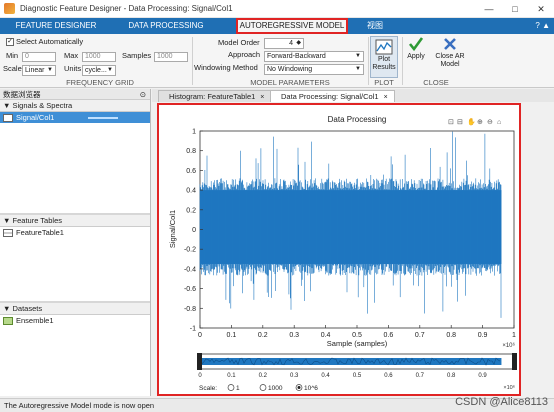  Describe the element at coordinates (384, 82) in the screenshot. I see `plot-group-label: PLOT` at that location.